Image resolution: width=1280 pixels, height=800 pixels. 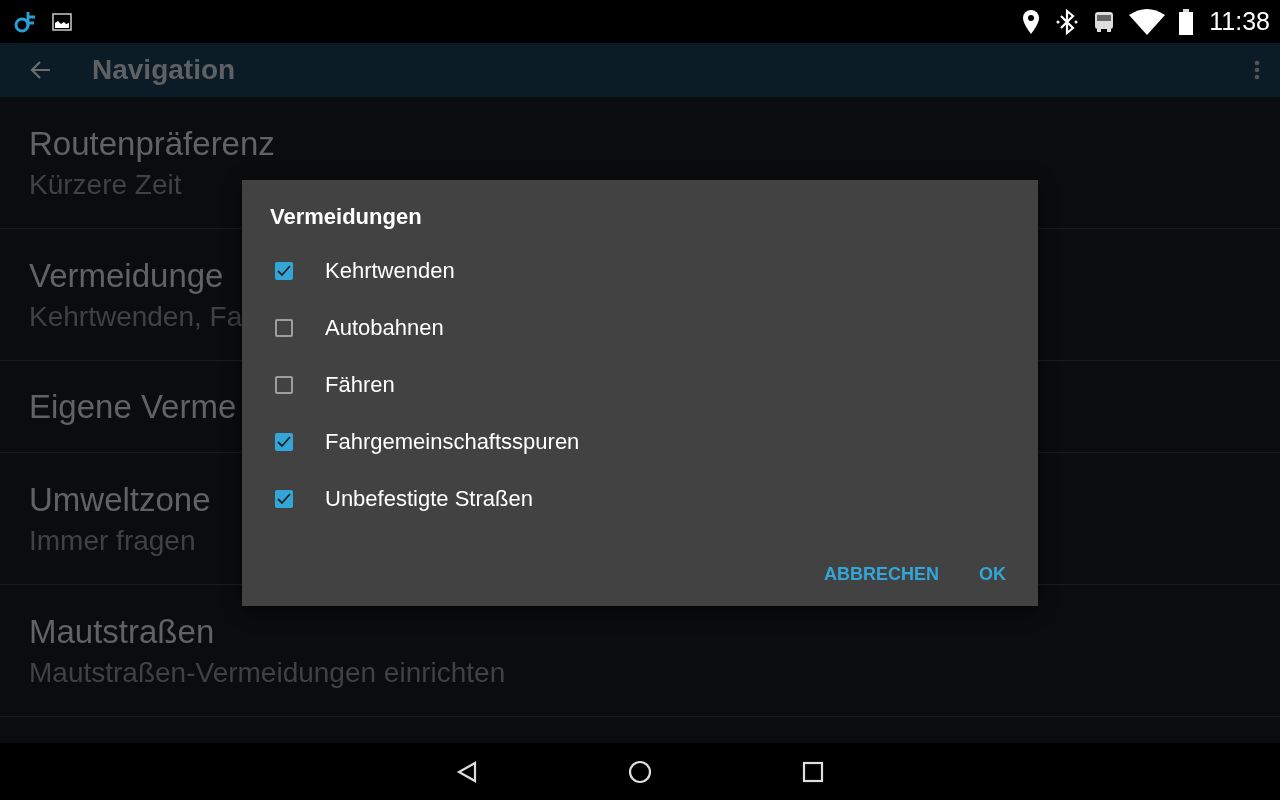 I want to click on back-nav-button, so click(x=467, y=771).